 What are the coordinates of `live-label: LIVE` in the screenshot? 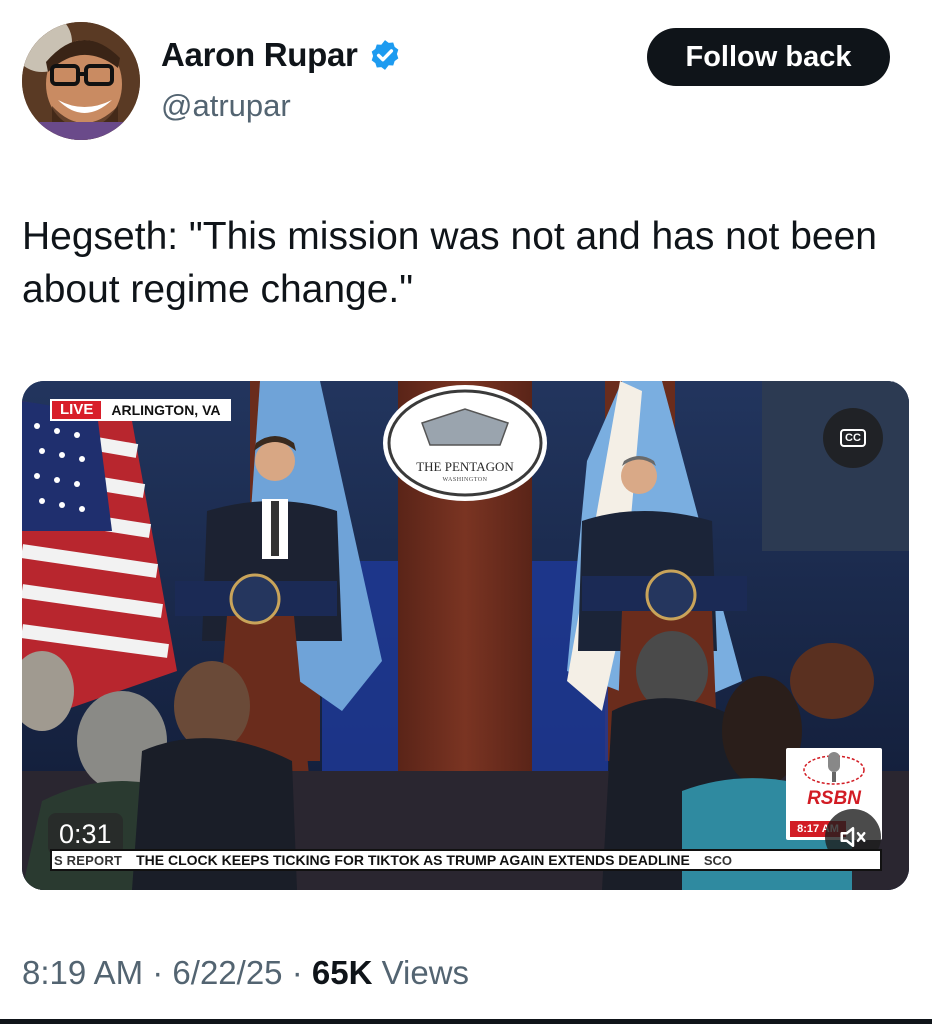 It's located at (77, 410).